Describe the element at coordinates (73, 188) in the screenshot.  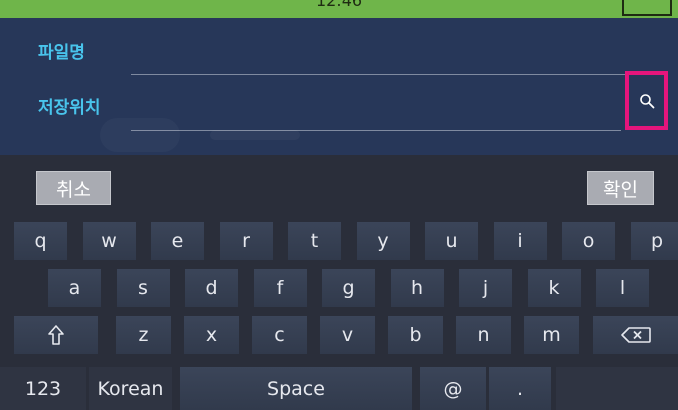
I see `cancel-button: 취소` at that location.